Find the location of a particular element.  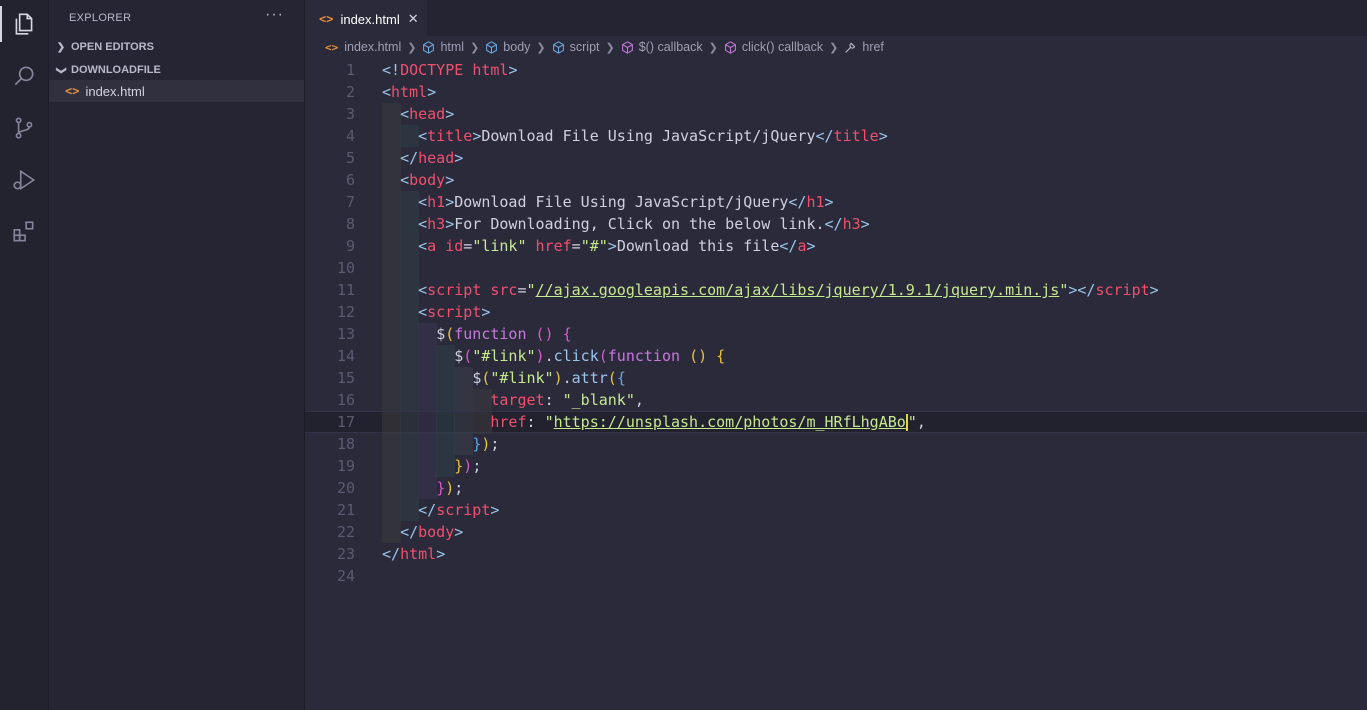

line-number: 11 is located at coordinates (345, 290).